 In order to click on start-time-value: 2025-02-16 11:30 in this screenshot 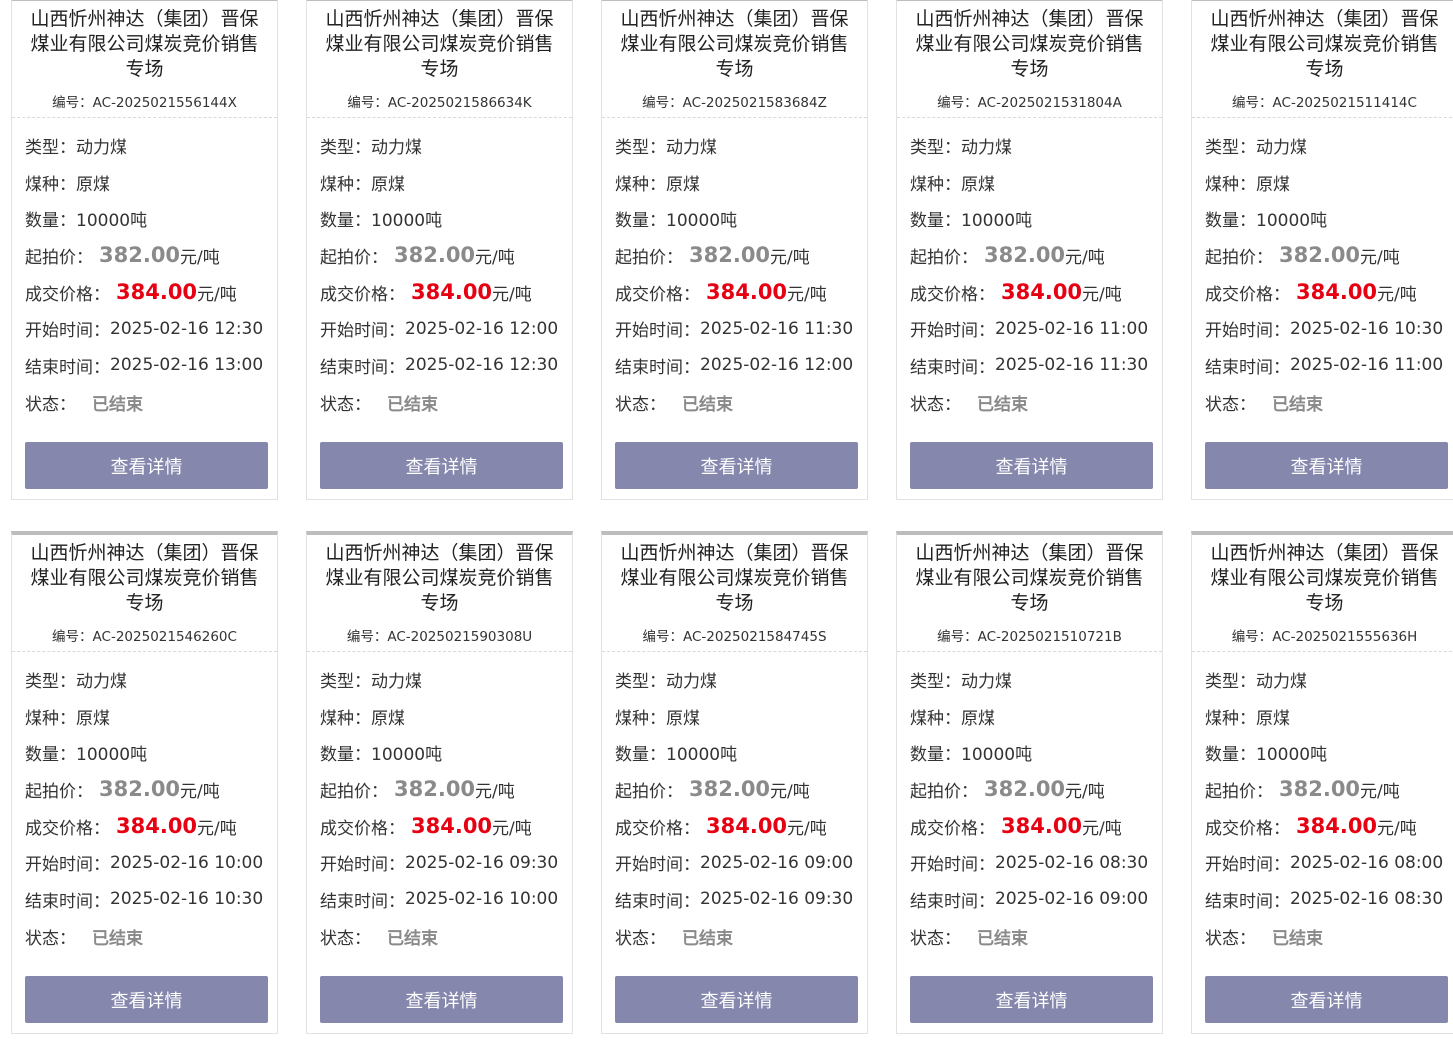, I will do `click(777, 328)`.